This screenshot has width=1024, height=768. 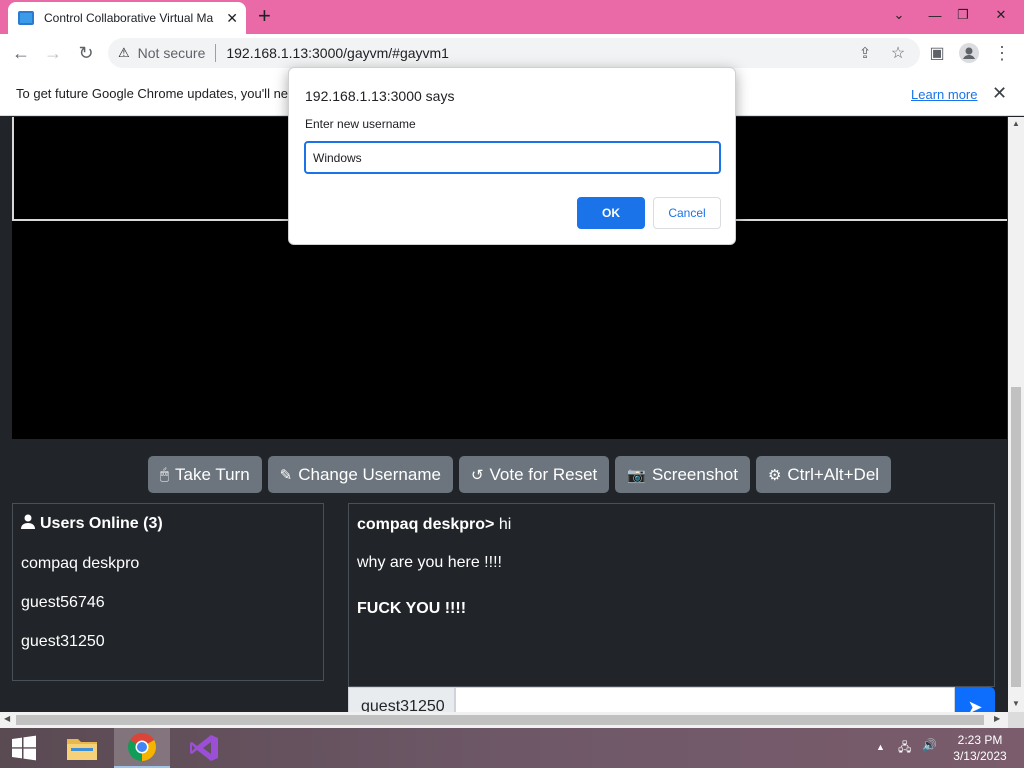 What do you see at coordinates (636, 475) in the screenshot?
I see `camera-icon: 📷` at bounding box center [636, 475].